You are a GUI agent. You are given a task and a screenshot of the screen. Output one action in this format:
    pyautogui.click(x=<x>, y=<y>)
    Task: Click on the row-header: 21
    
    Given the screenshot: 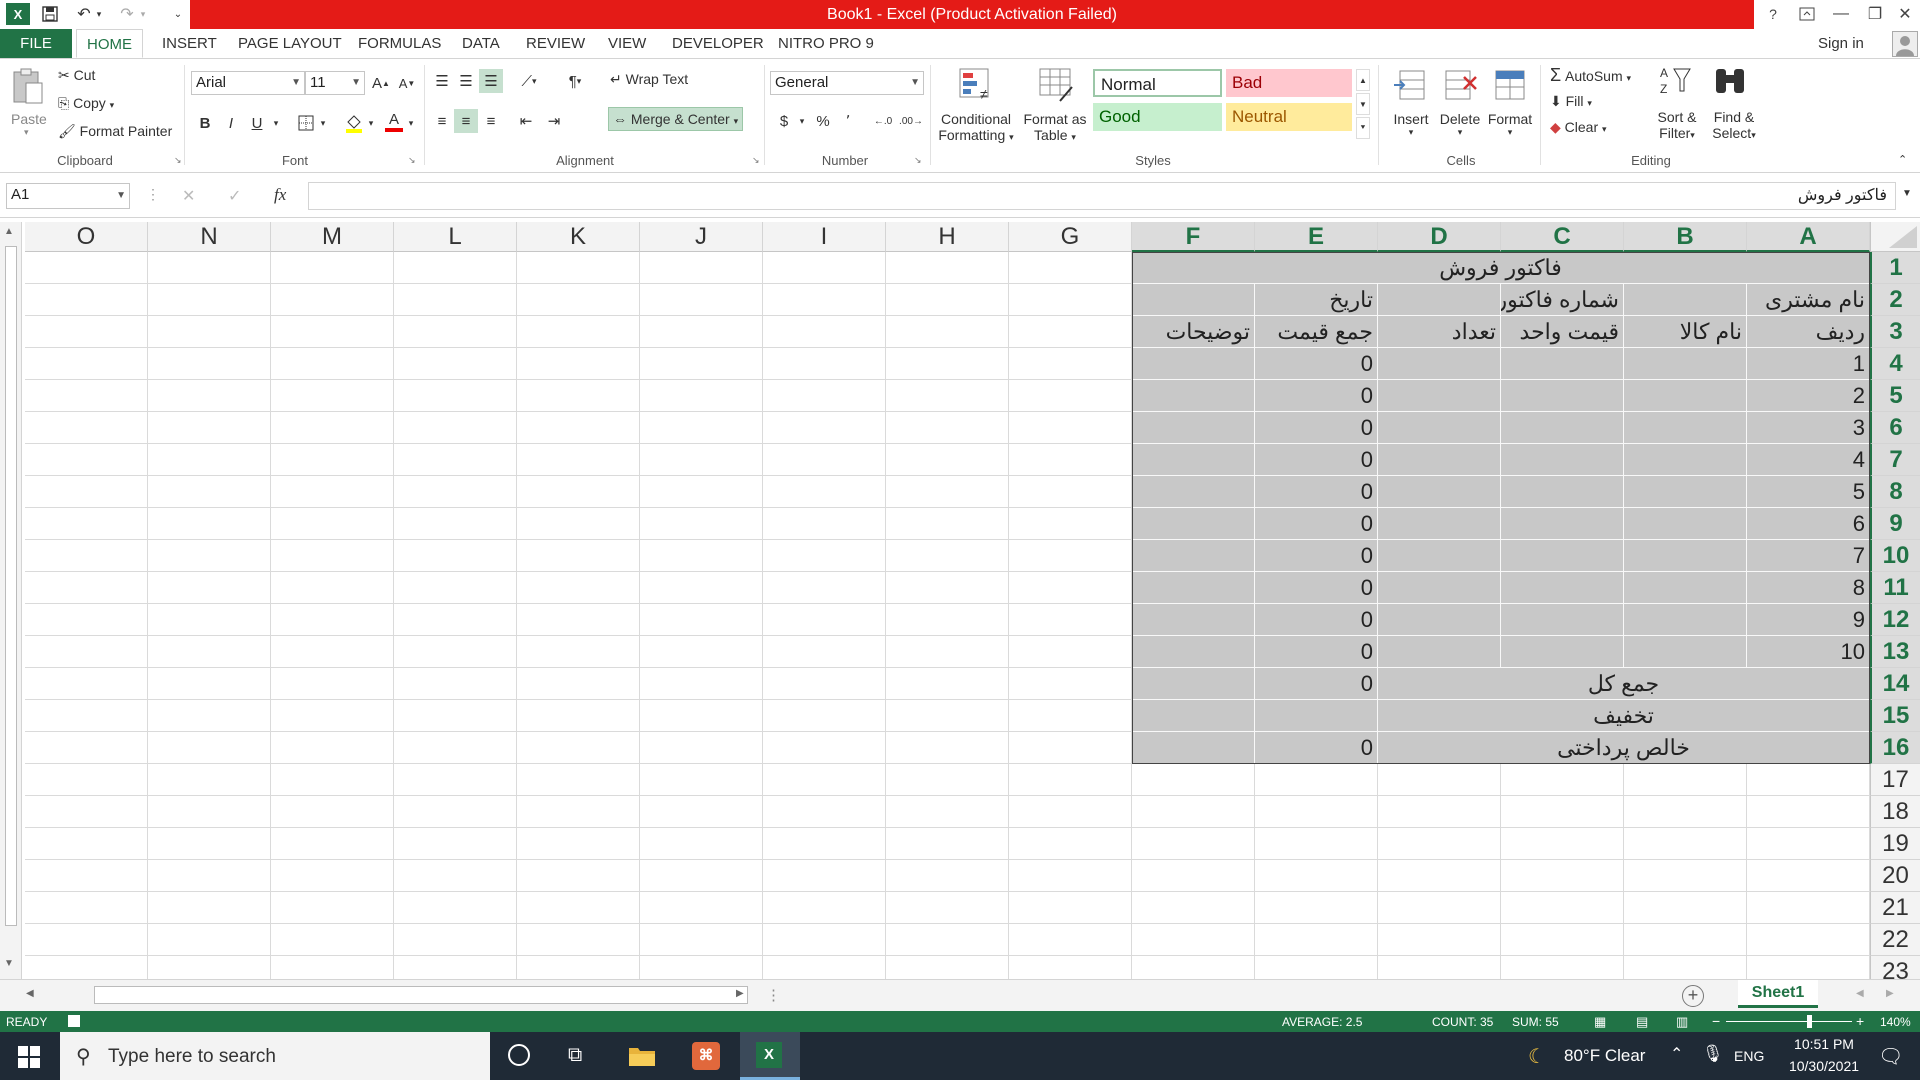 What is the action you would take?
    pyautogui.click(x=1895, y=908)
    